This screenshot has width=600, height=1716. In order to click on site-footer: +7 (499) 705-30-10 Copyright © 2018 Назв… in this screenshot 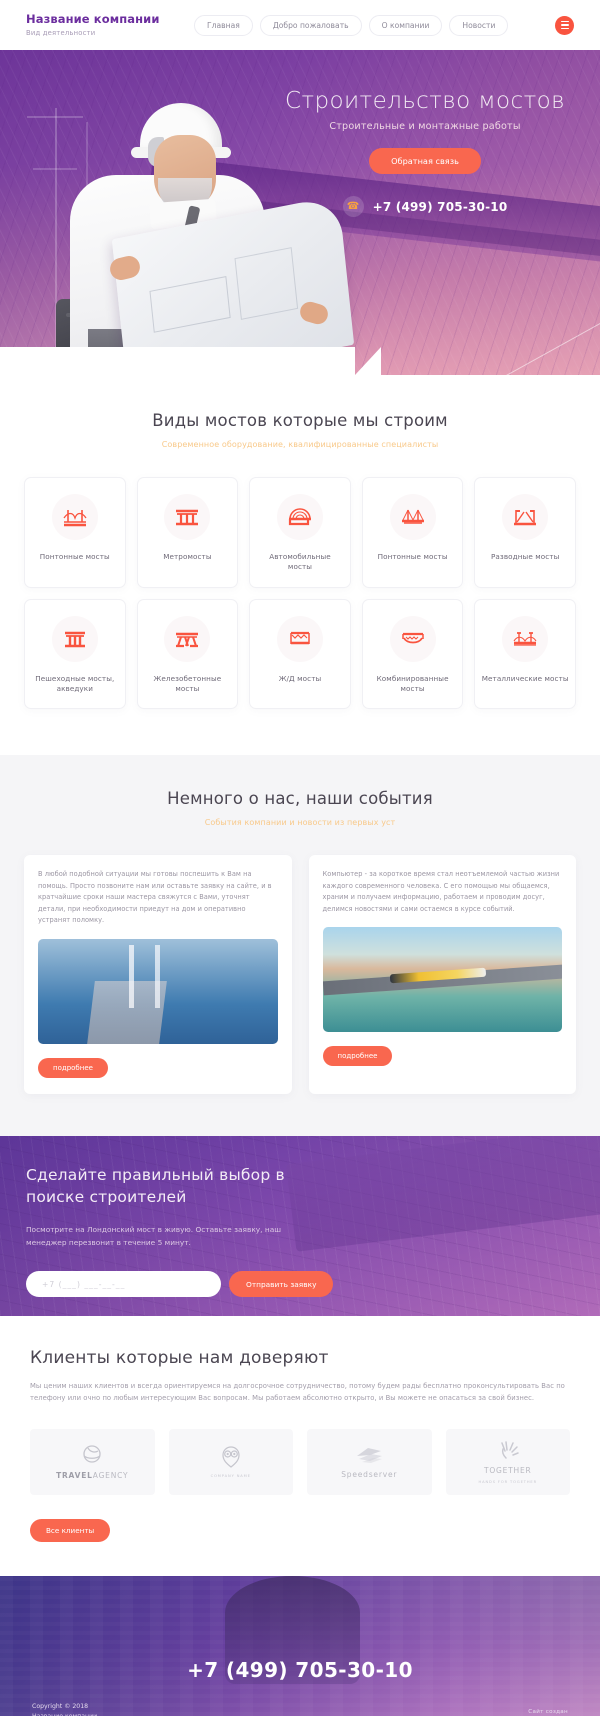, I will do `click(300, 1645)`.